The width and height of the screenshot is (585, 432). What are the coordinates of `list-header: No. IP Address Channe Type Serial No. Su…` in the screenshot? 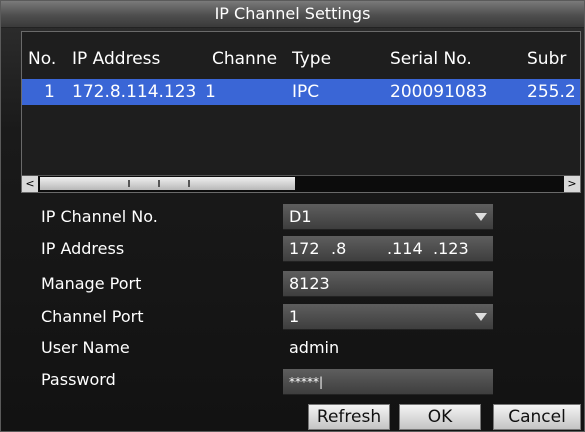 It's located at (301, 59).